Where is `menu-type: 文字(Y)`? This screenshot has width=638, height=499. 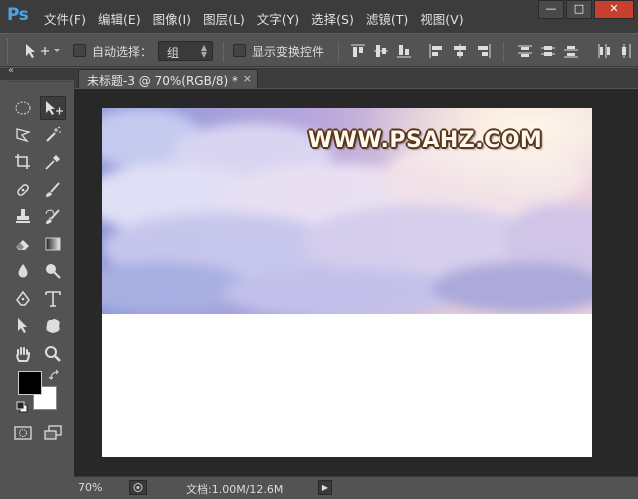 menu-type: 文字(Y) is located at coordinates (278, 18).